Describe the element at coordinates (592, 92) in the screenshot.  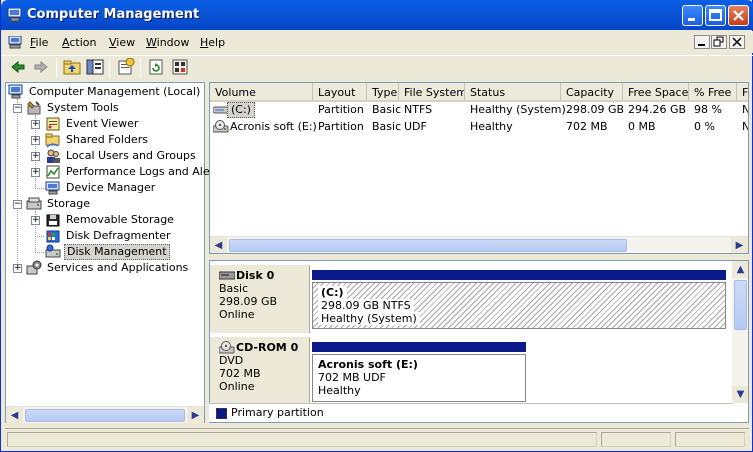
I see `column-header-capacity: Capacity` at that location.